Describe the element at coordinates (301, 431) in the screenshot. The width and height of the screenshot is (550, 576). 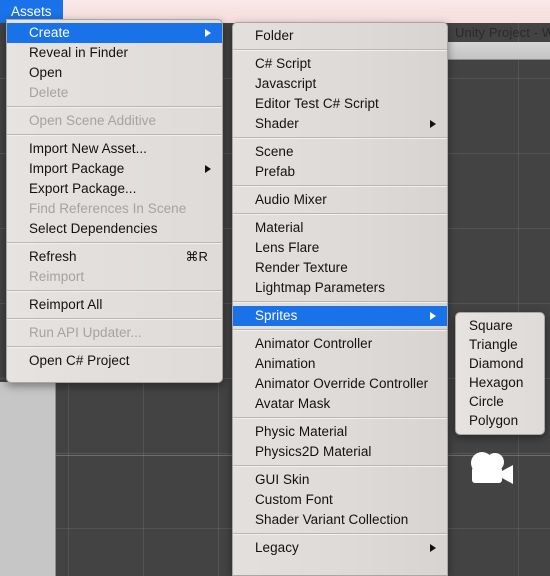
I see `menu-item-label: Physic Material` at that location.